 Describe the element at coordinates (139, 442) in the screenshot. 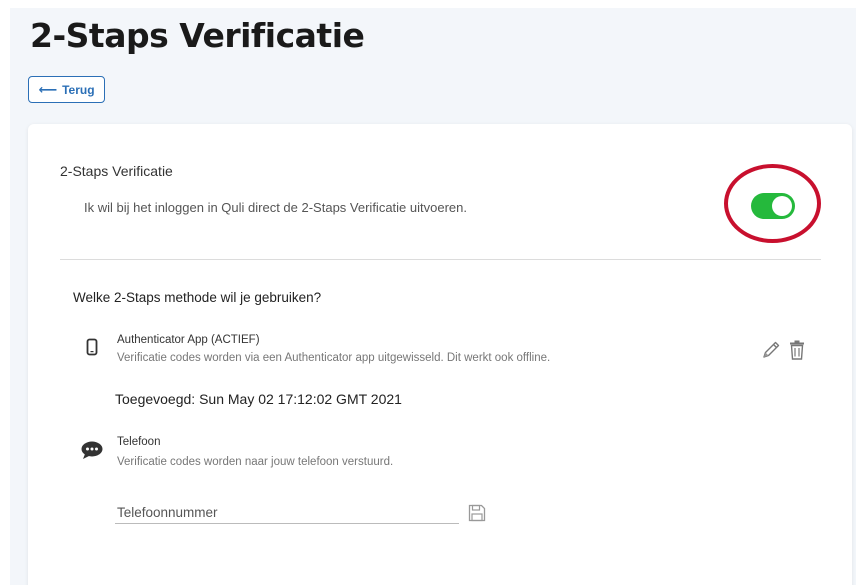

I see `phone-method-name: Telefoon` at that location.